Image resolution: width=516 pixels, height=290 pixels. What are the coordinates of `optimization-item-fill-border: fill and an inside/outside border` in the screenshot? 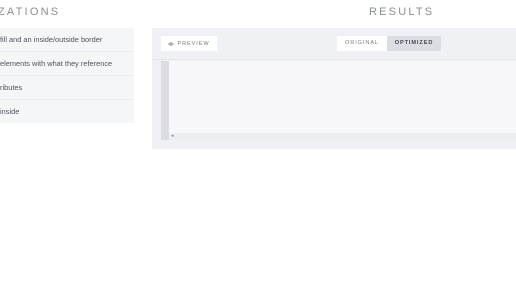 It's located at (67, 40).